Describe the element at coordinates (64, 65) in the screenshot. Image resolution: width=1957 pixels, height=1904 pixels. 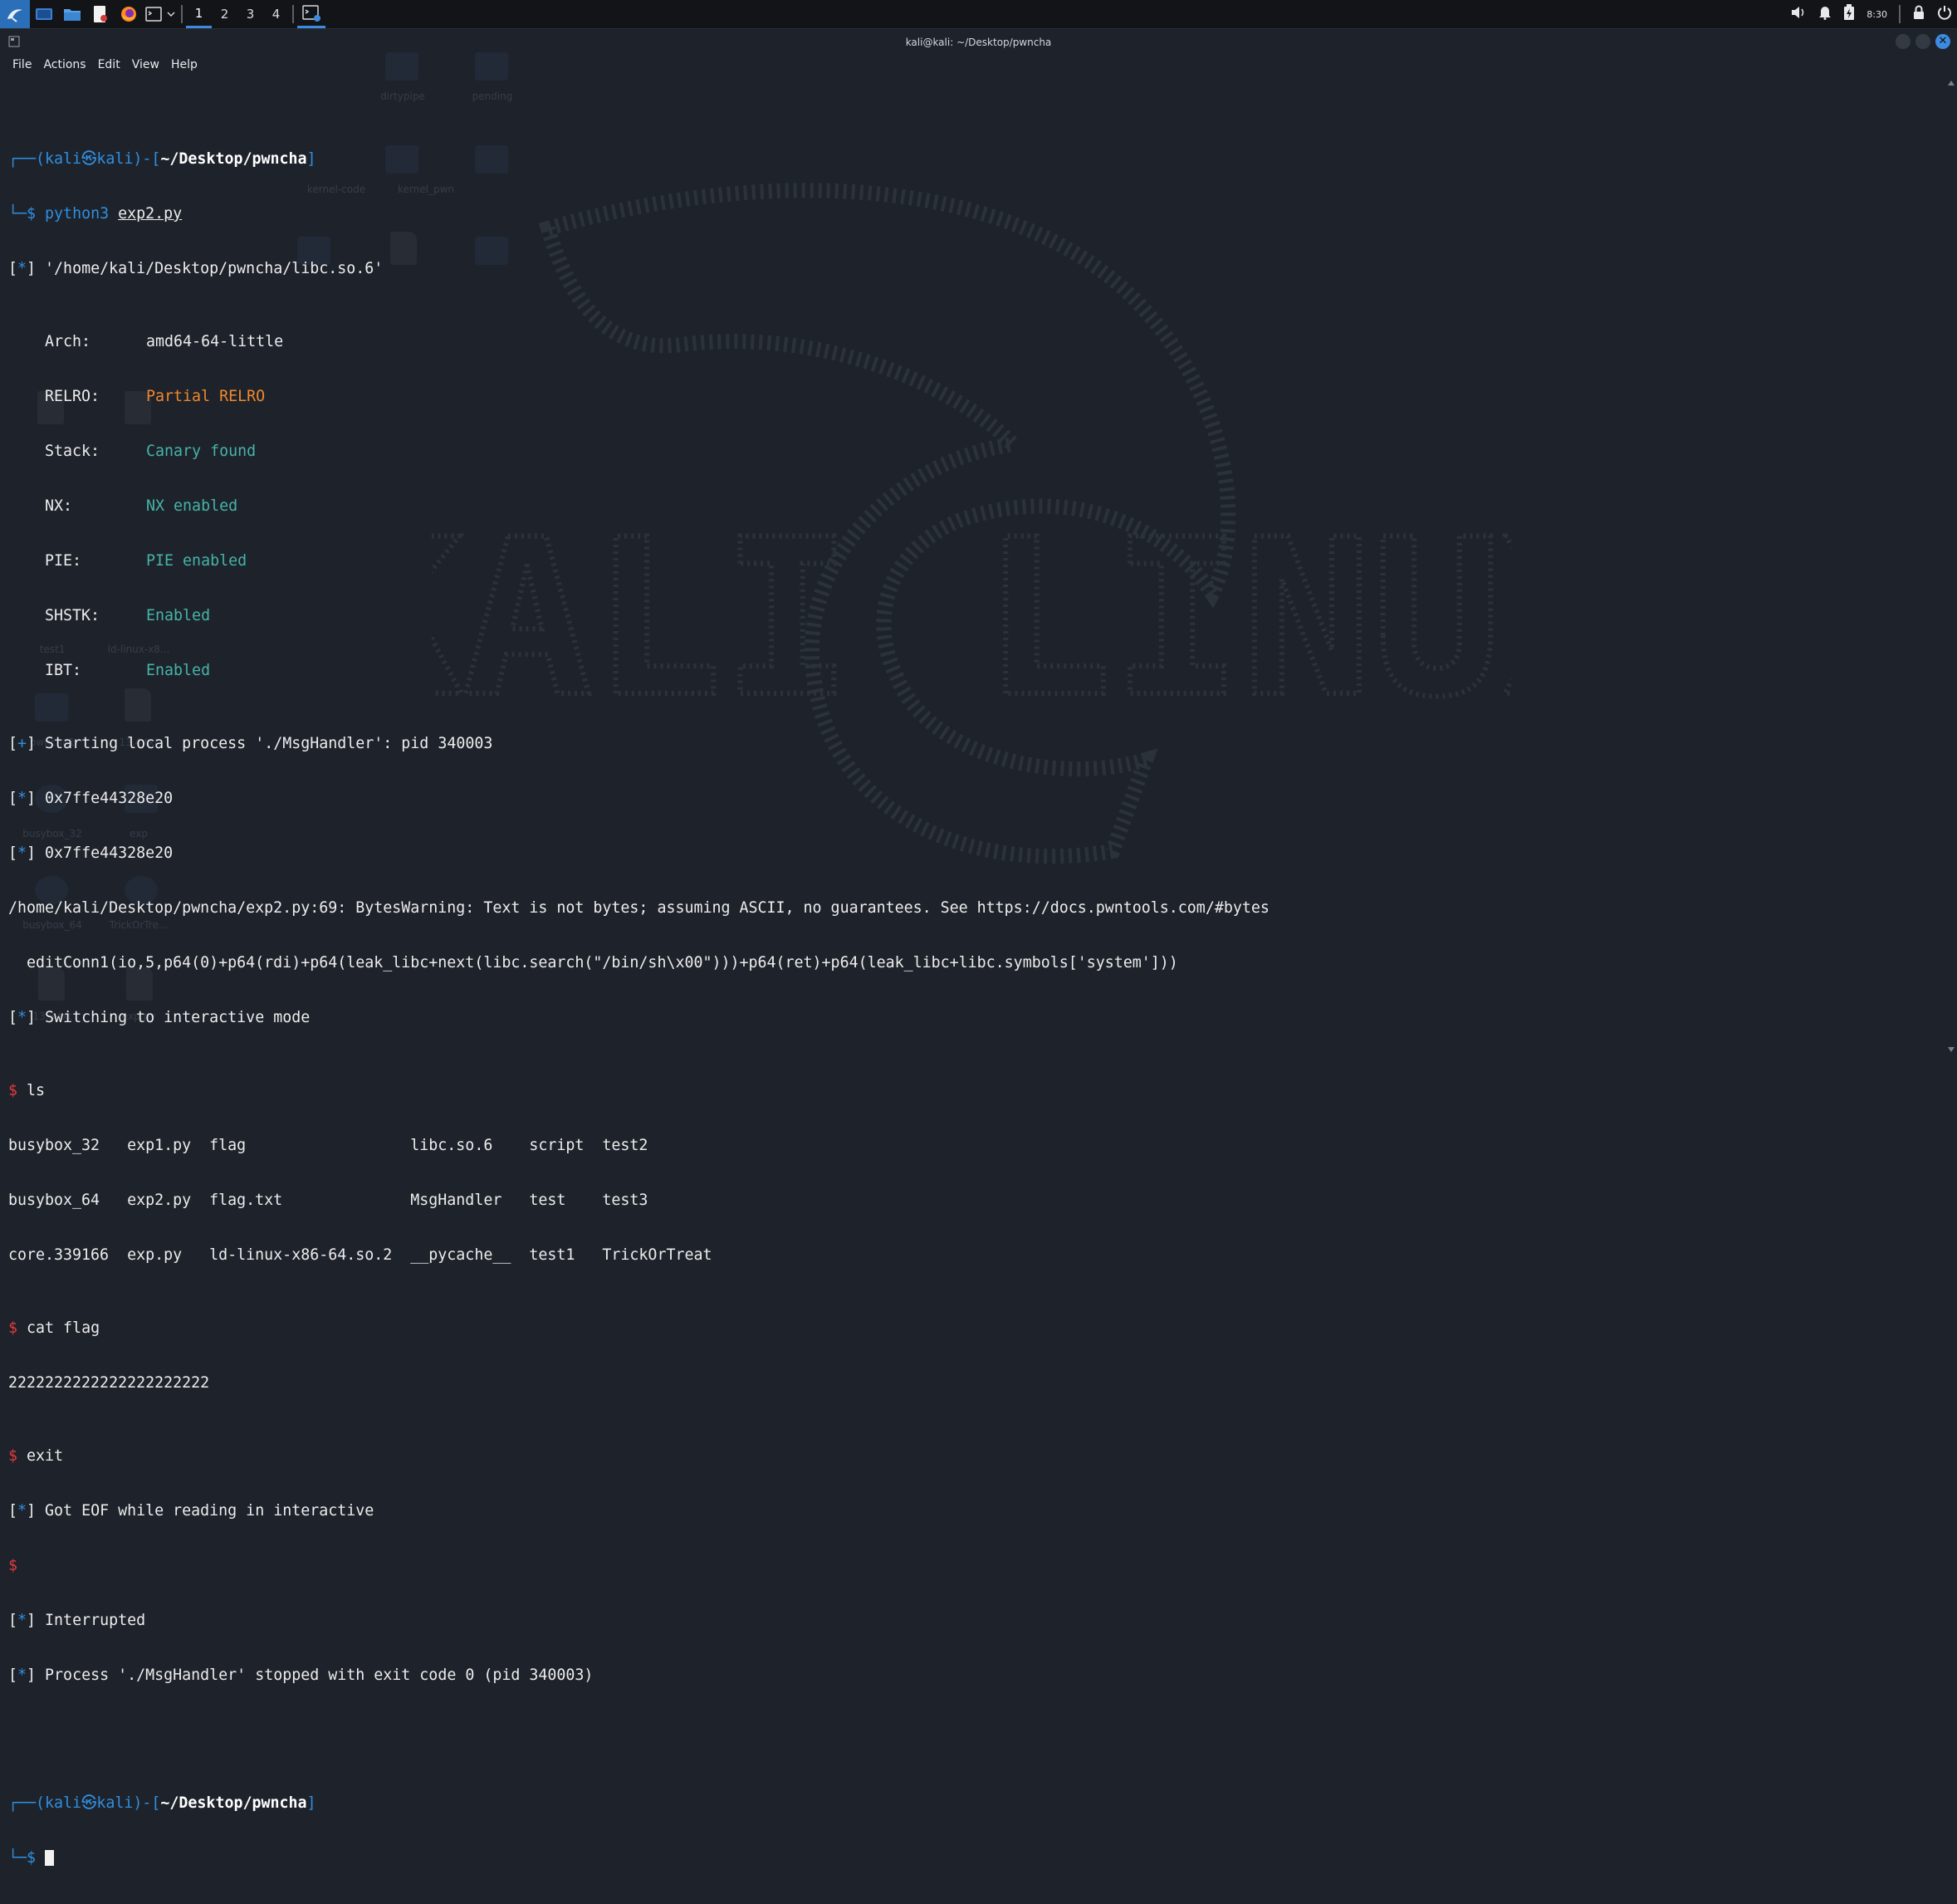
I see `menu-actions: Actions` at that location.